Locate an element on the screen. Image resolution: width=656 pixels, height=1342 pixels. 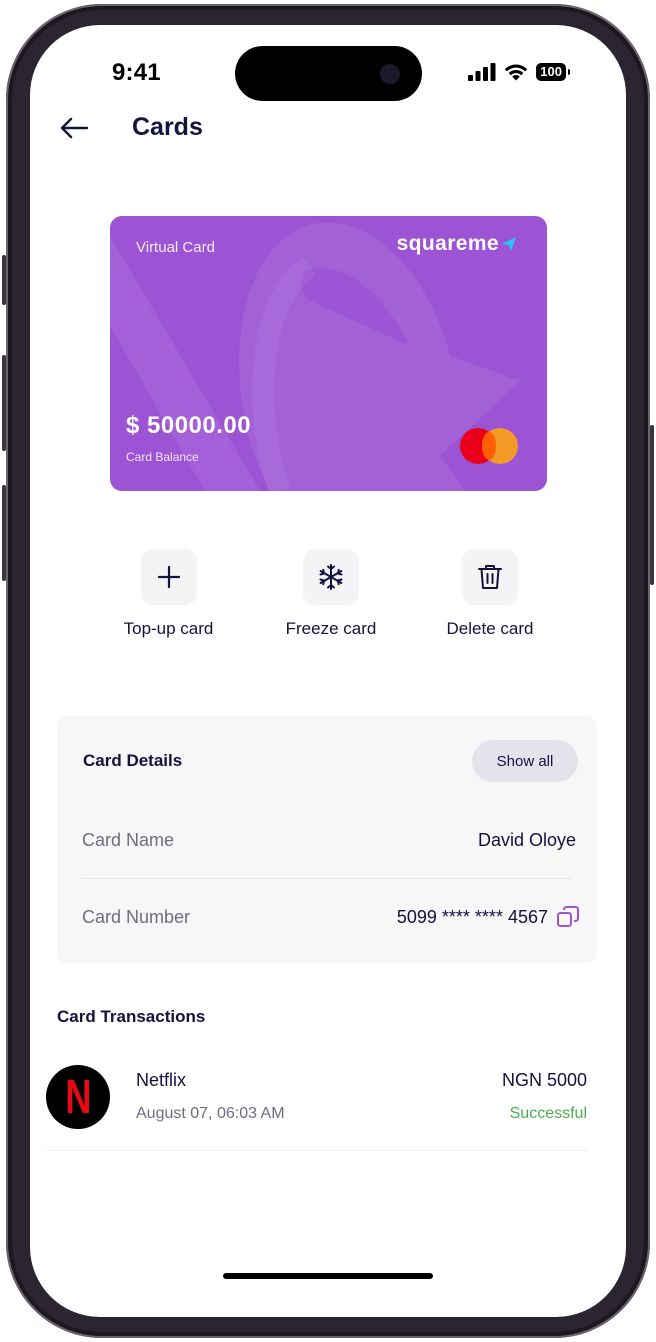
details-divider is located at coordinates (327, 878).